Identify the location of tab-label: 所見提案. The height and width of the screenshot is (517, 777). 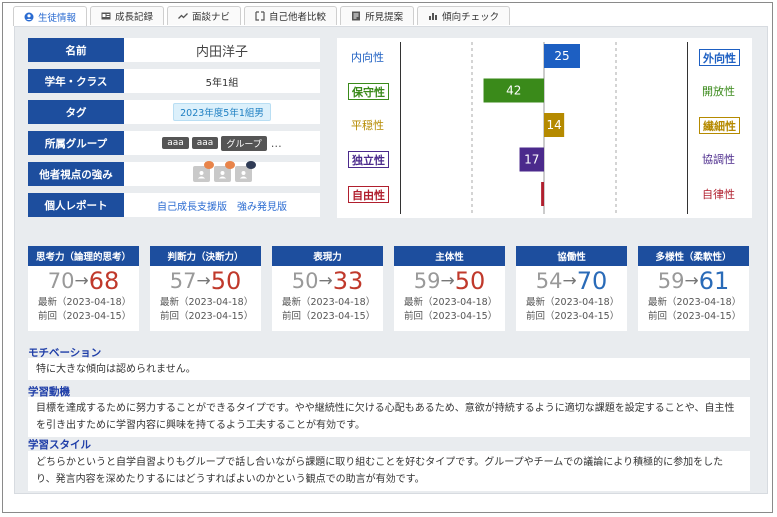
(384, 17).